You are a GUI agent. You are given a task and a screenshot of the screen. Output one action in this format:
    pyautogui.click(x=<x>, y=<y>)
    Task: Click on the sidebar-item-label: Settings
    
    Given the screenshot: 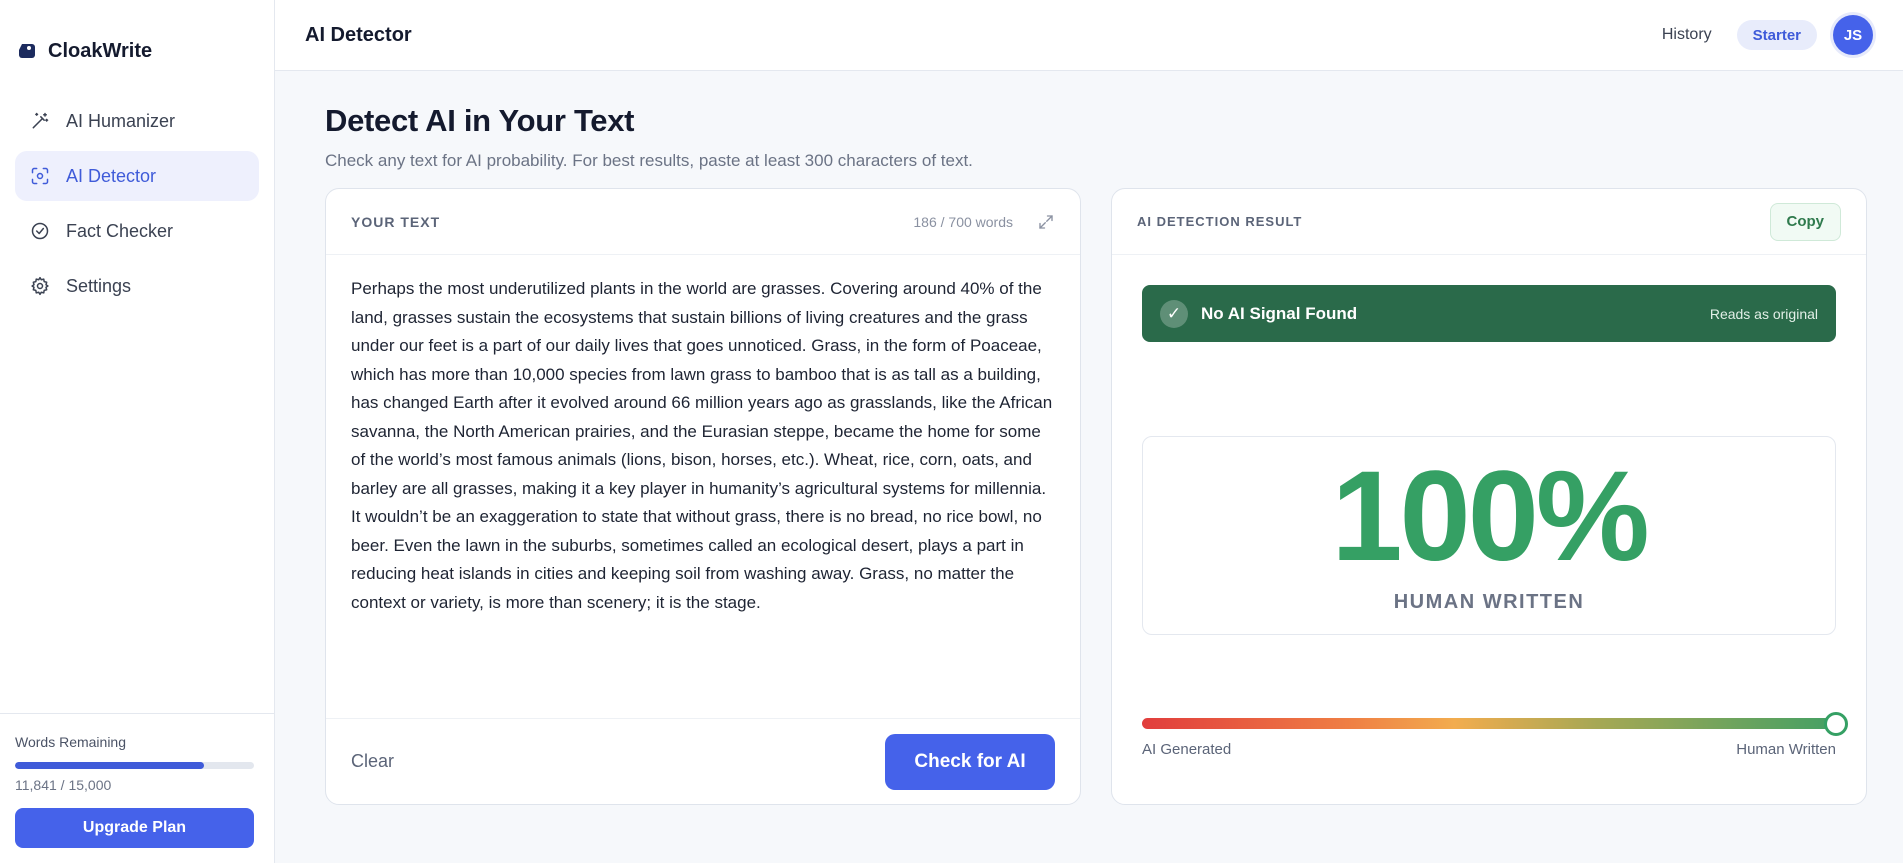 What is the action you would take?
    pyautogui.click(x=99, y=285)
    